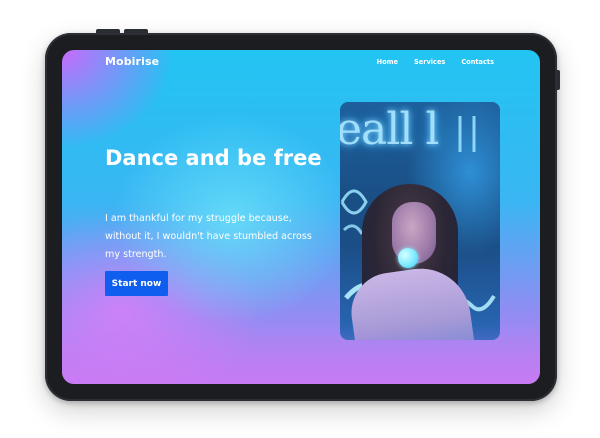  I want to click on hero-photo: eall l, so click(420, 221).